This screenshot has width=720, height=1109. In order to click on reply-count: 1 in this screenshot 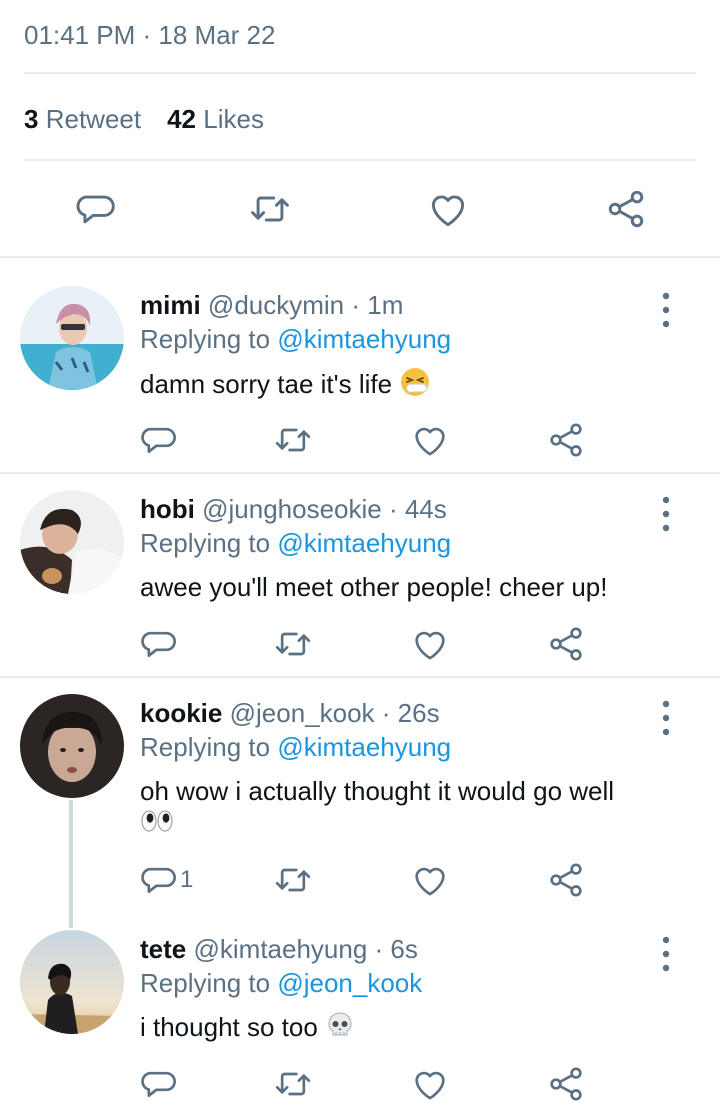, I will do `click(187, 879)`.